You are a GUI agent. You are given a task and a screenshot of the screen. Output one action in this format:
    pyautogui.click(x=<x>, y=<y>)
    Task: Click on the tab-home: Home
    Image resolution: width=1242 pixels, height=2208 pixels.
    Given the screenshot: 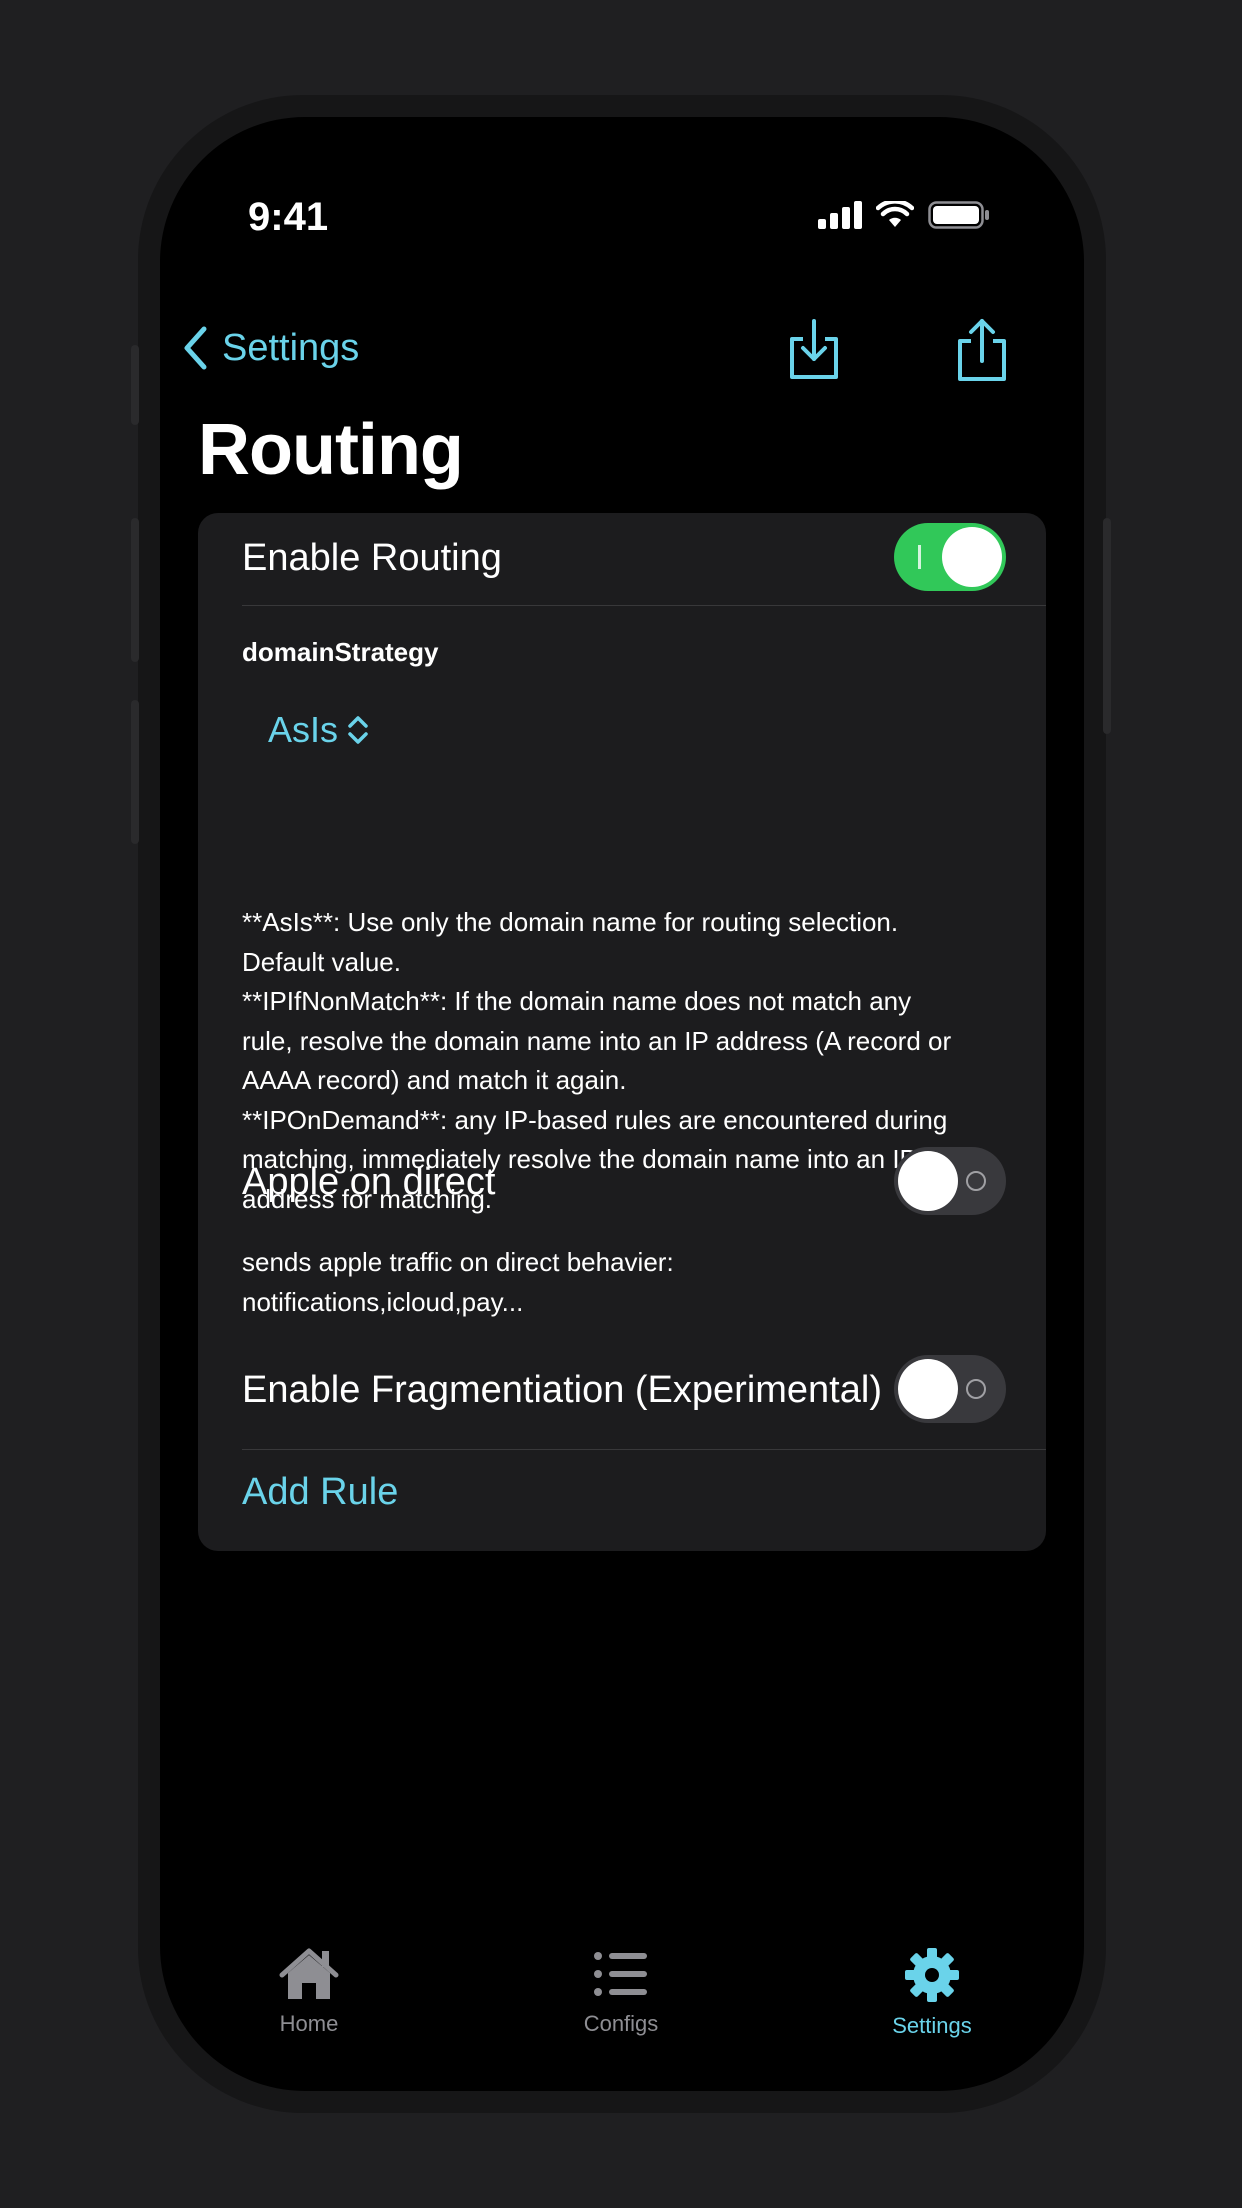 What is the action you would take?
    pyautogui.click(x=309, y=1992)
    